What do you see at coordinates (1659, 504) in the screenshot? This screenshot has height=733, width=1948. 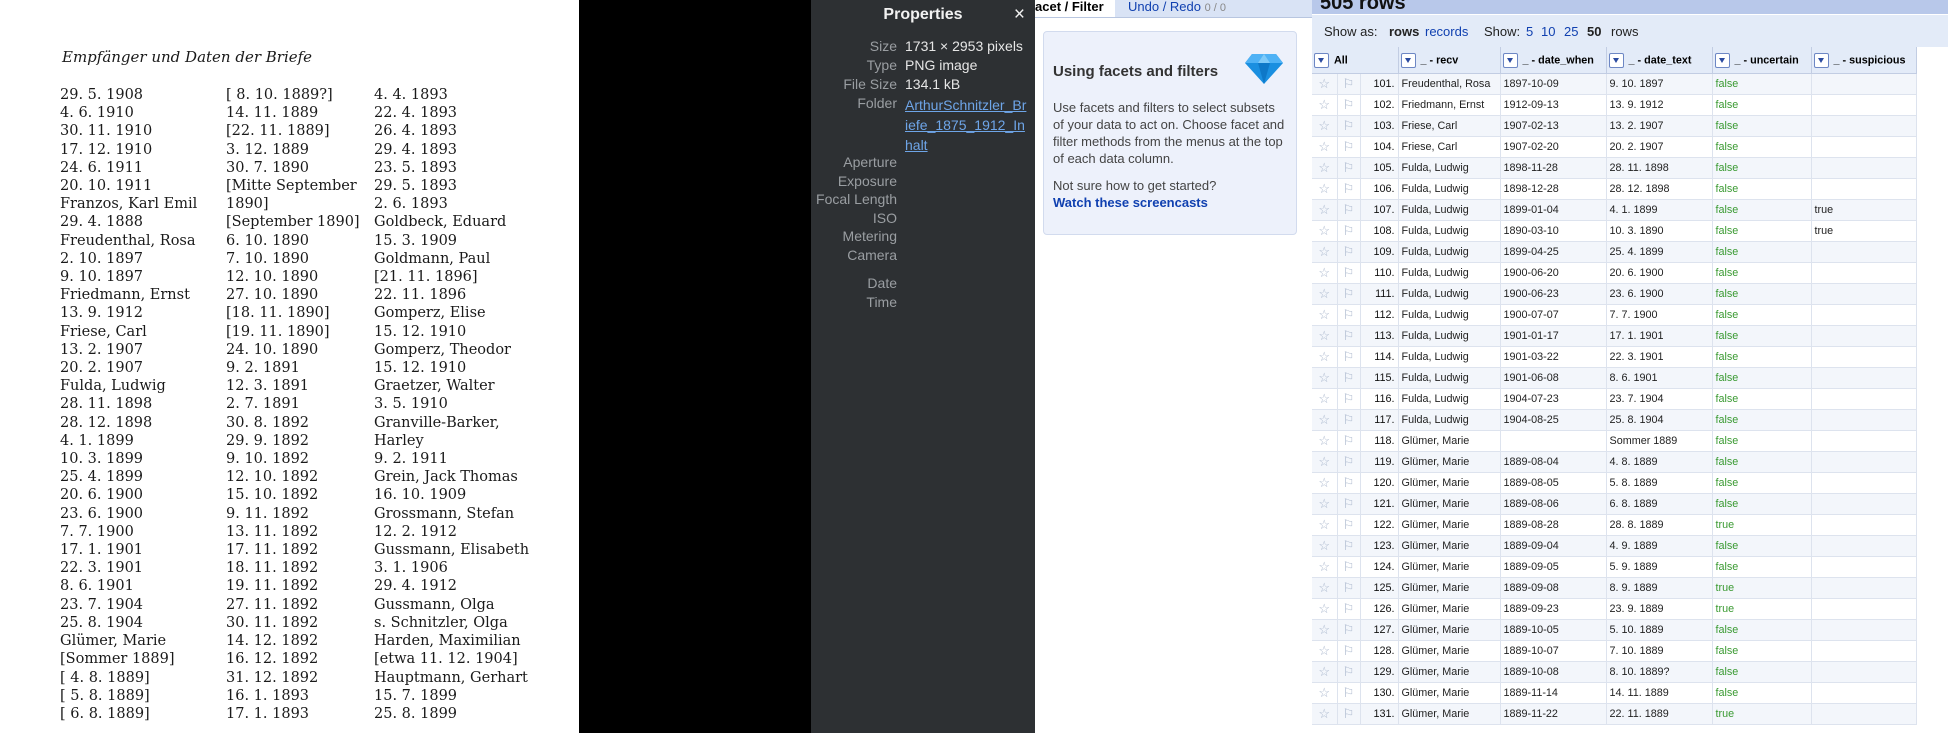 I see `cell-date-text: 6. 8. 1889` at bounding box center [1659, 504].